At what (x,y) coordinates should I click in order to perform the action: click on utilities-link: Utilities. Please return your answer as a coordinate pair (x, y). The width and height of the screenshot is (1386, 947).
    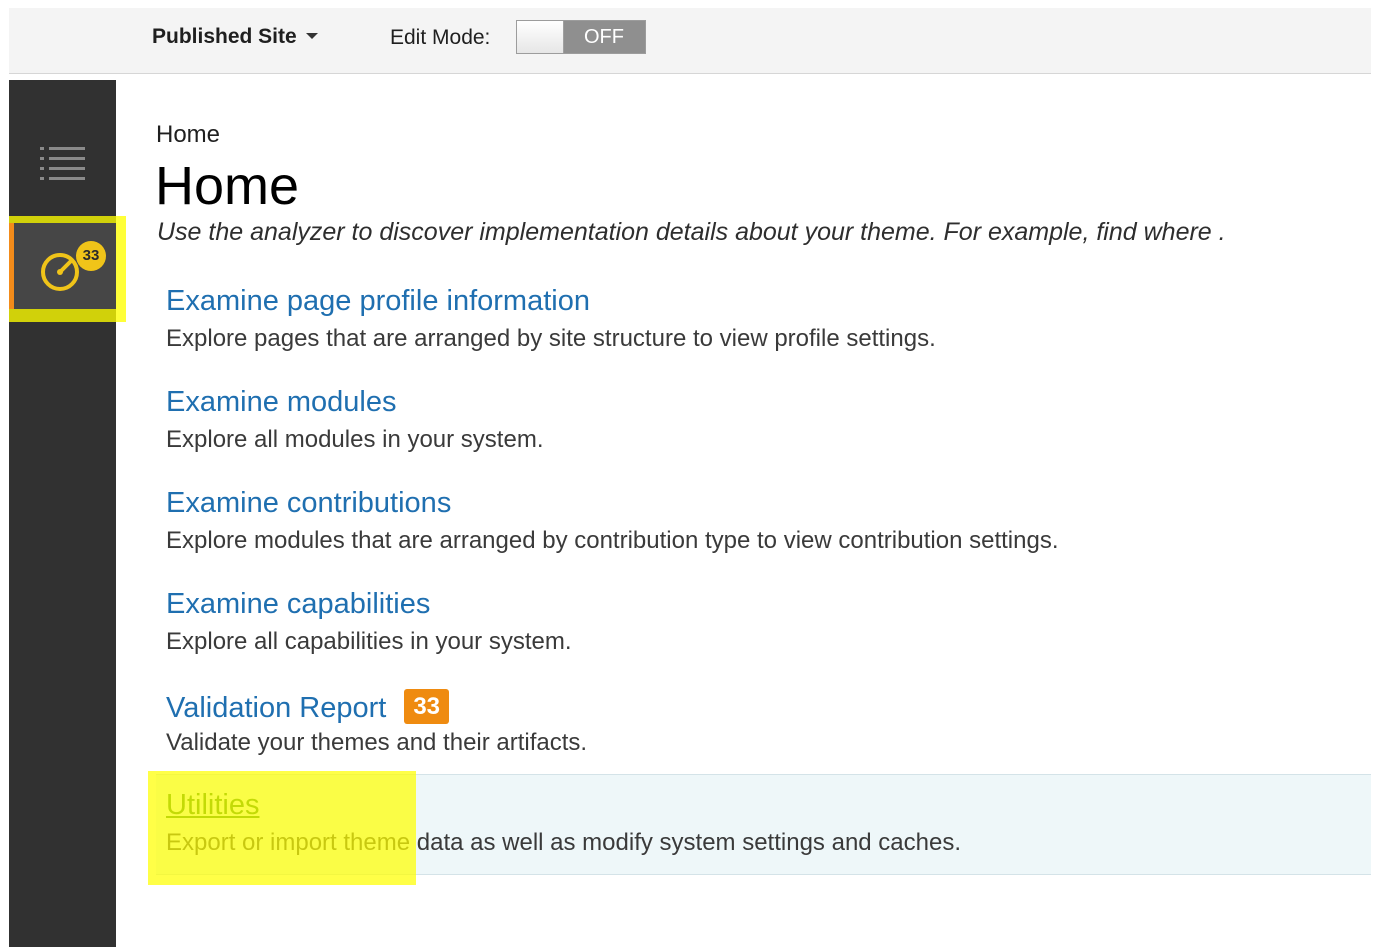
    Looking at the image, I should click on (212, 805).